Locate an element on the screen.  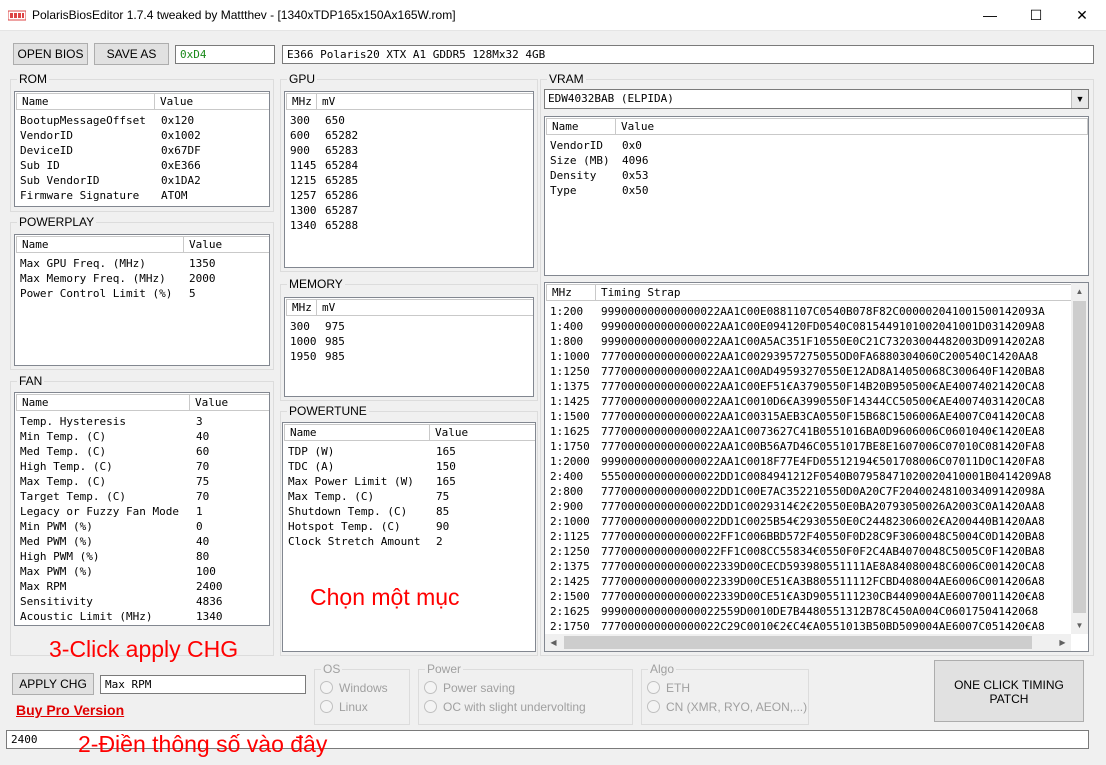
table-row: Max Power Limit (W) 165 is located at coordinates (411, 481).